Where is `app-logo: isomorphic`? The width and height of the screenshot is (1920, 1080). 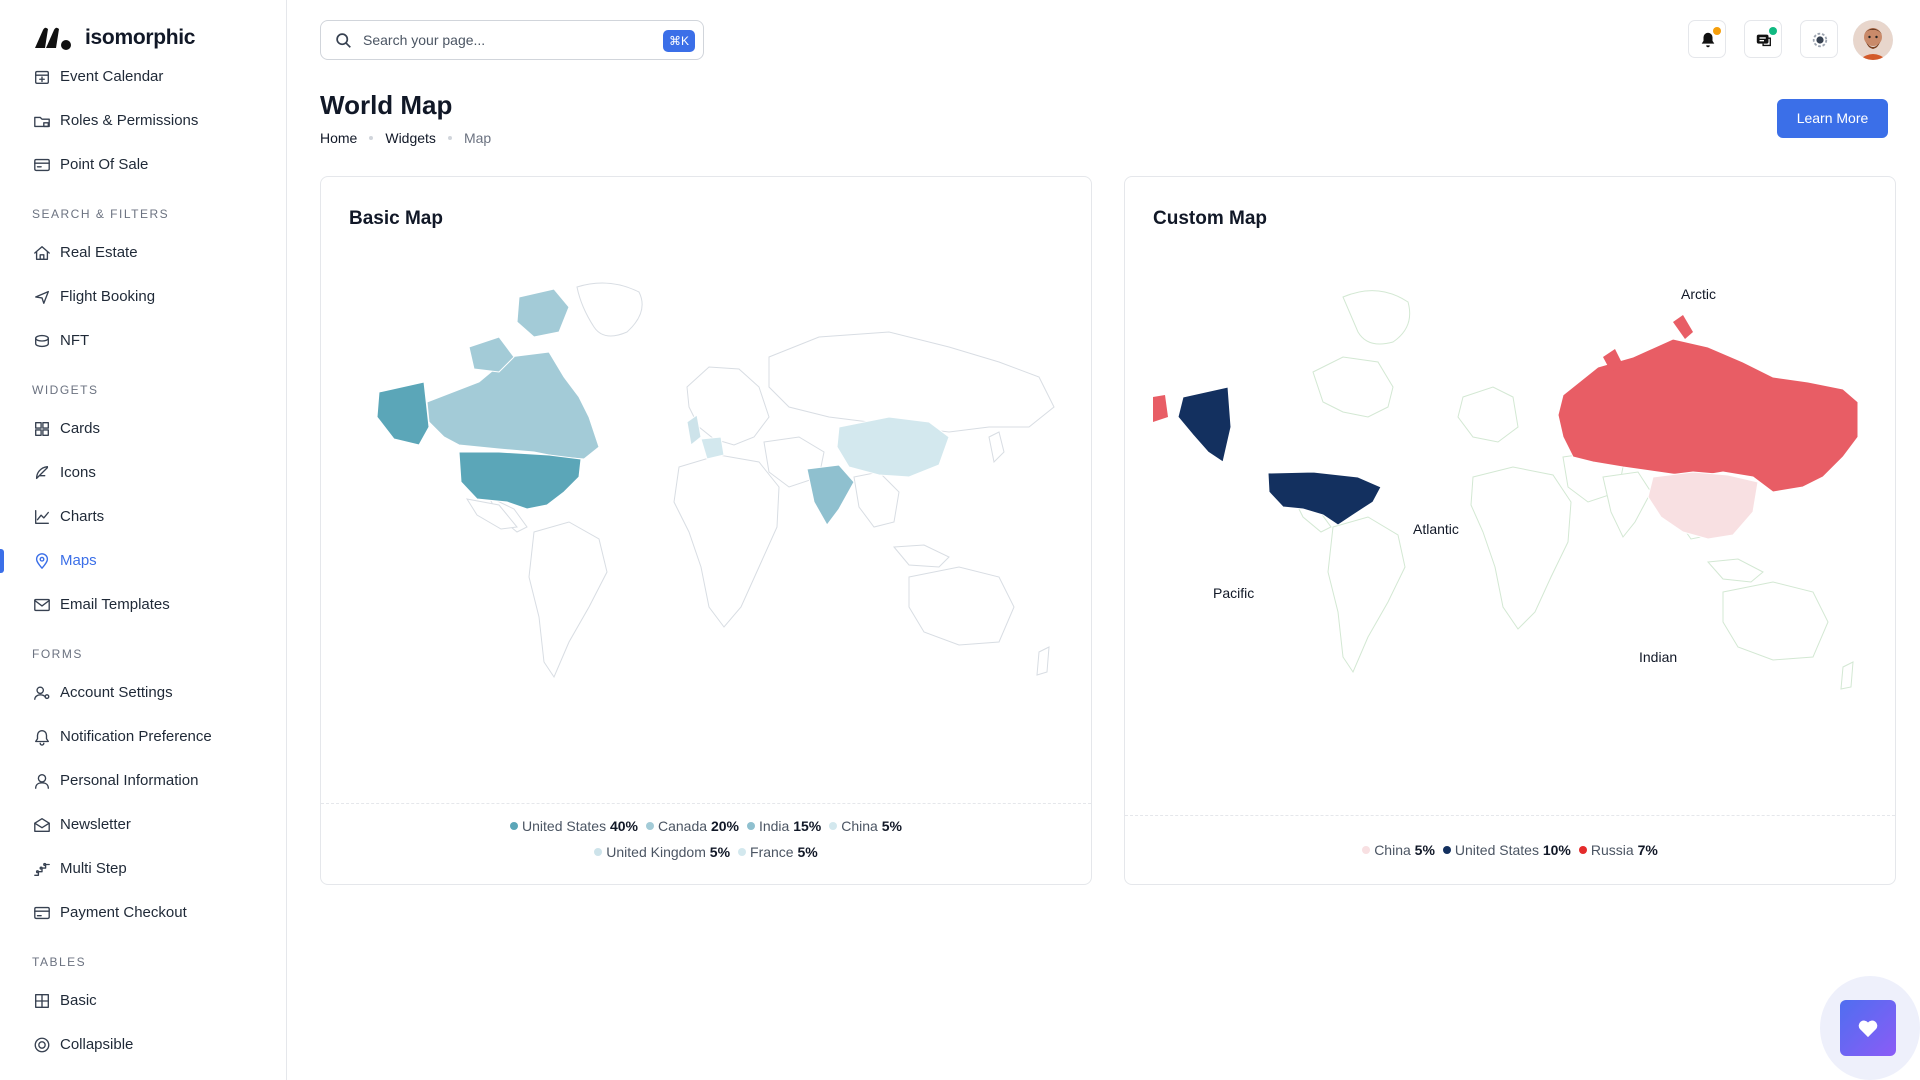 app-logo: isomorphic is located at coordinates (114, 38).